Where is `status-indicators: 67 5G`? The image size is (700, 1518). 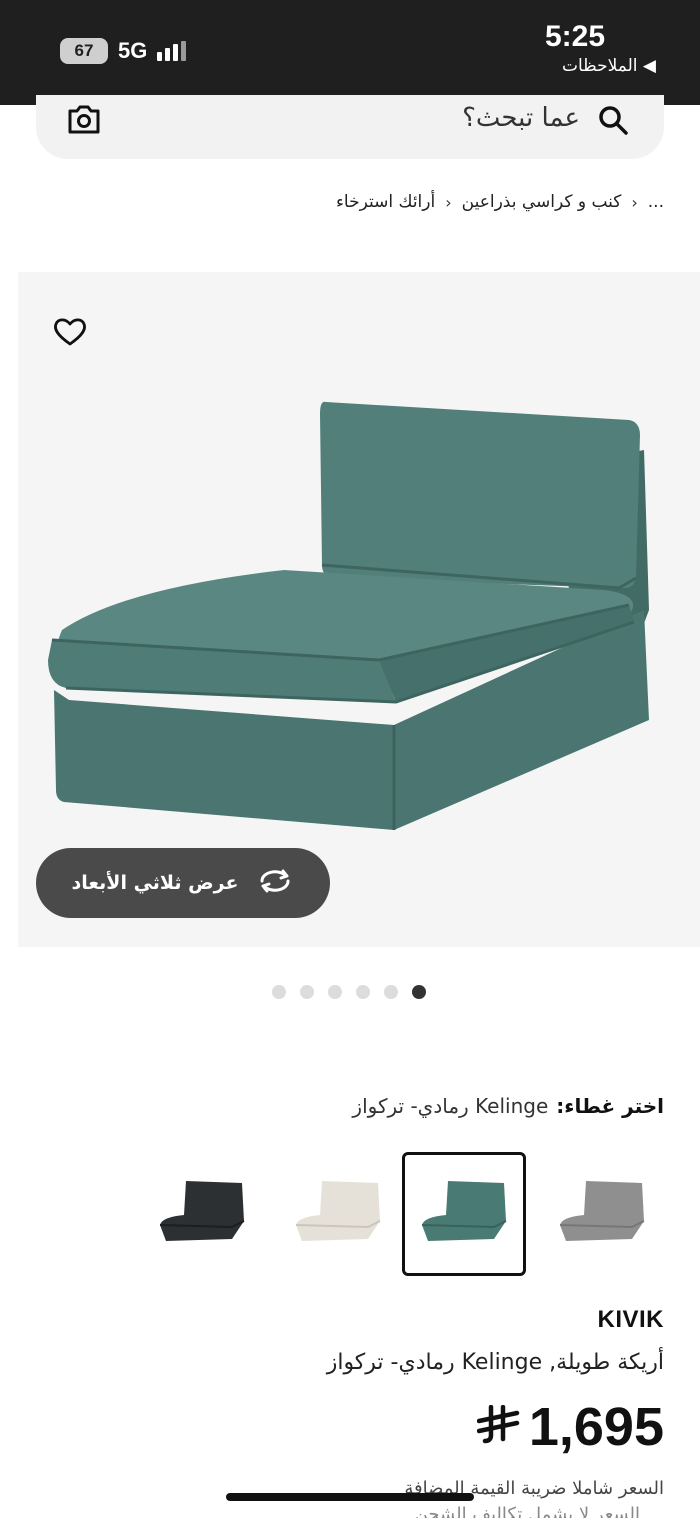 status-indicators: 67 5G is located at coordinates (123, 51).